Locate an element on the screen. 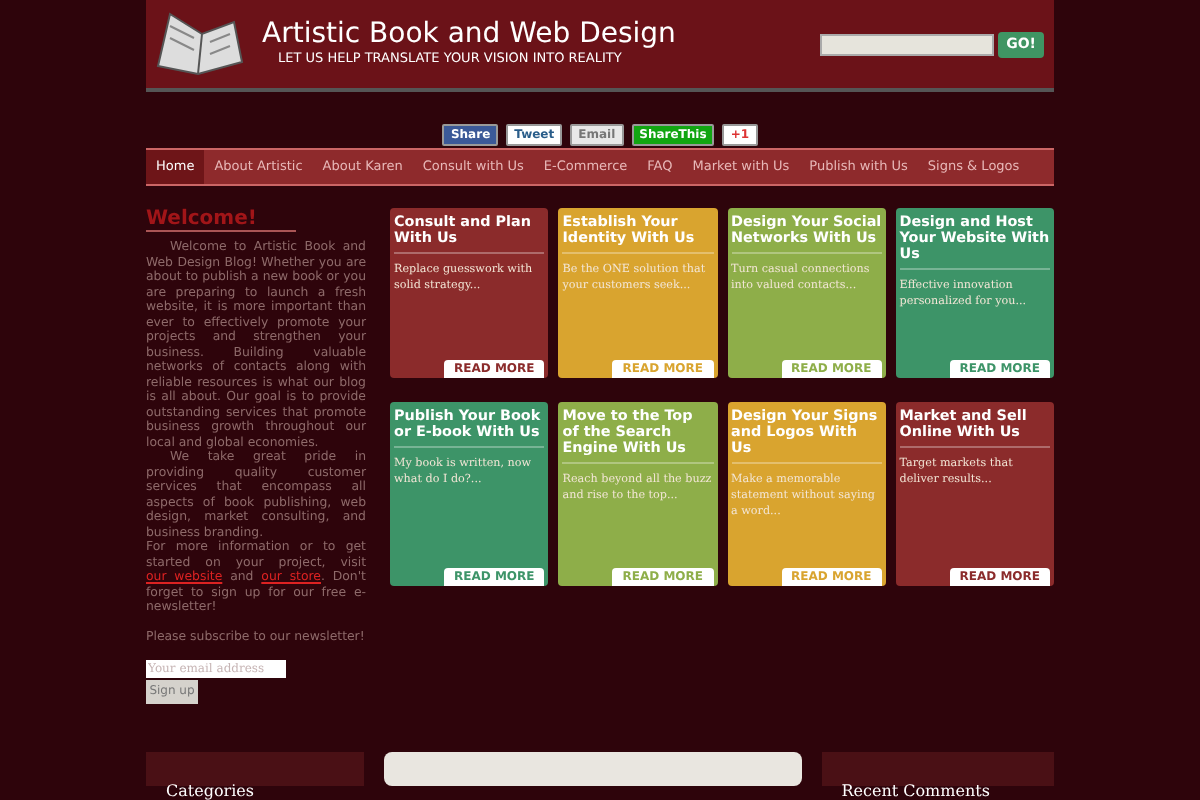  site-title: Artistic Book and Web Design is located at coordinates (469, 34).